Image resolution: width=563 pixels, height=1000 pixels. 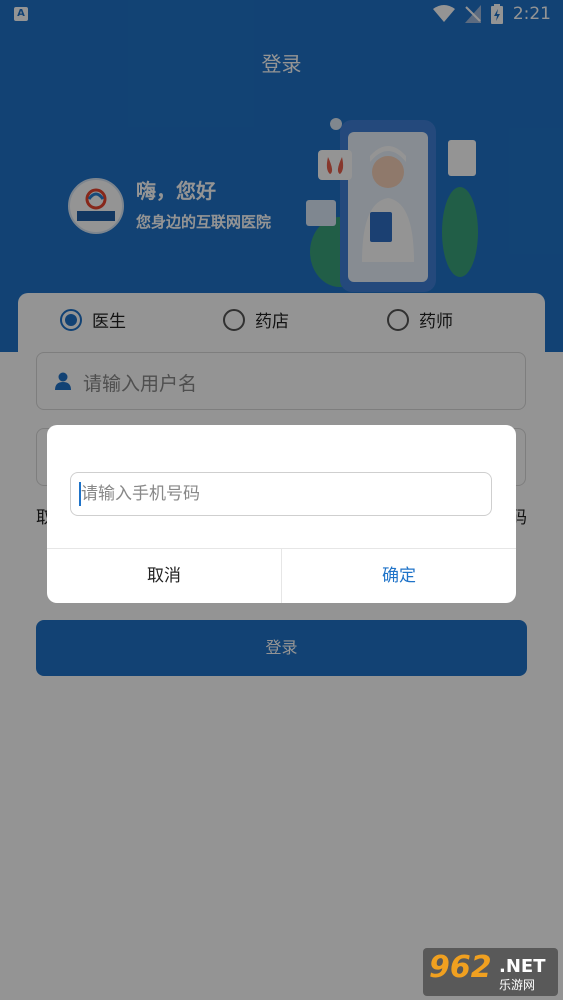 What do you see at coordinates (517, 985) in the screenshot?
I see `watermark-cn: 乐游网` at bounding box center [517, 985].